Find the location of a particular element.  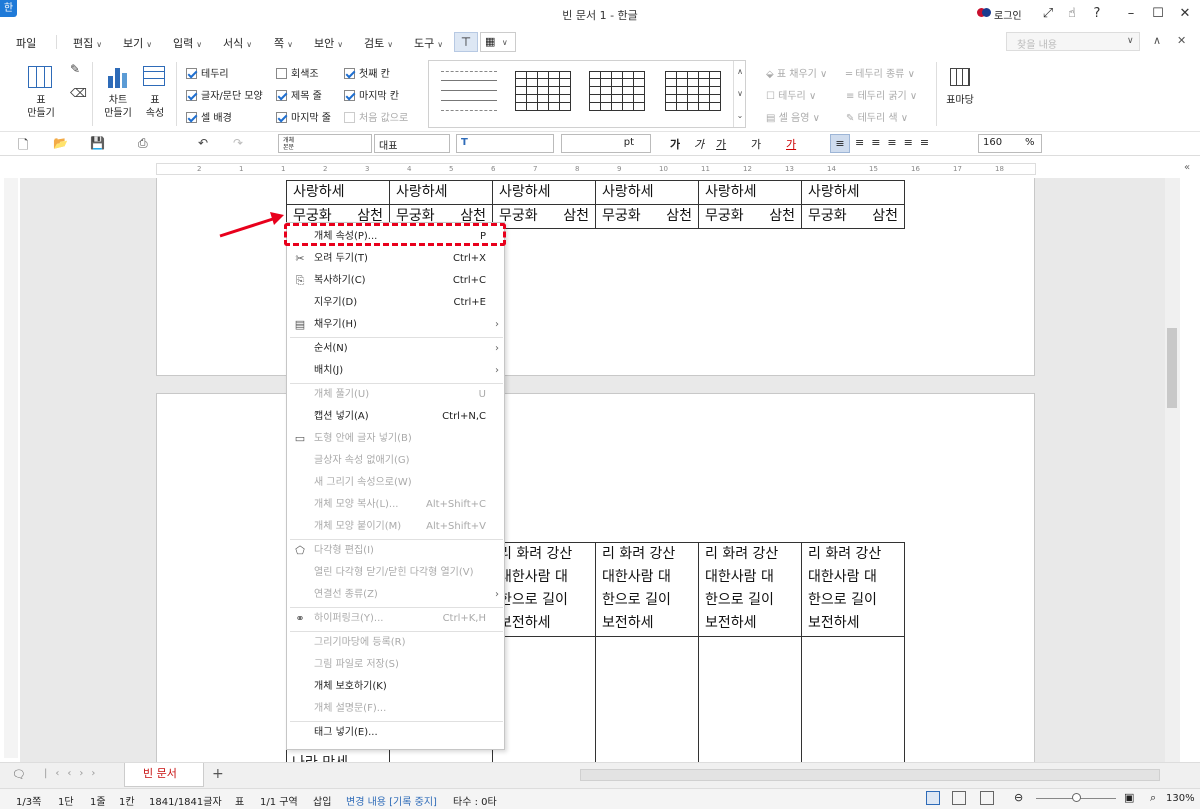

paragraph-style-select: 대표 is located at coordinates (412, 143).